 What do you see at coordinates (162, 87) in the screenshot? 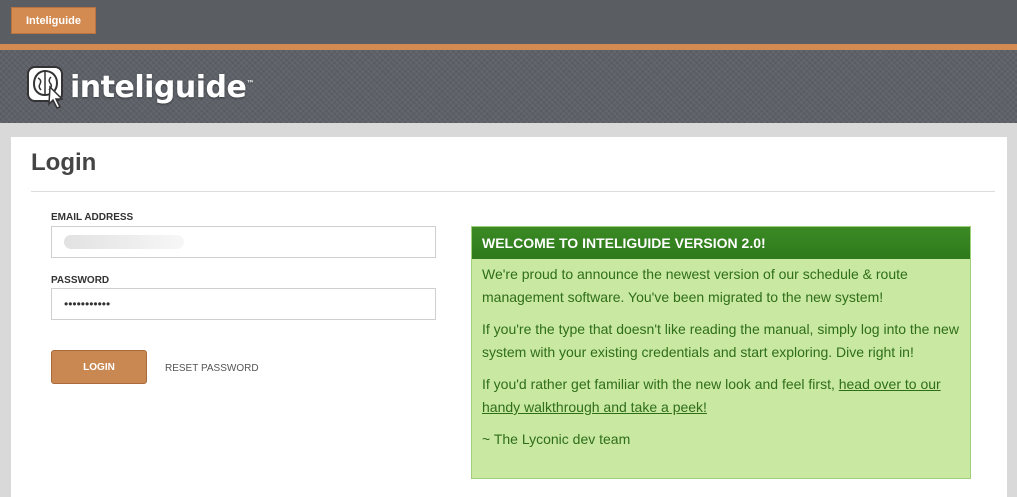
I see `logo-text: inteliguide™` at bounding box center [162, 87].